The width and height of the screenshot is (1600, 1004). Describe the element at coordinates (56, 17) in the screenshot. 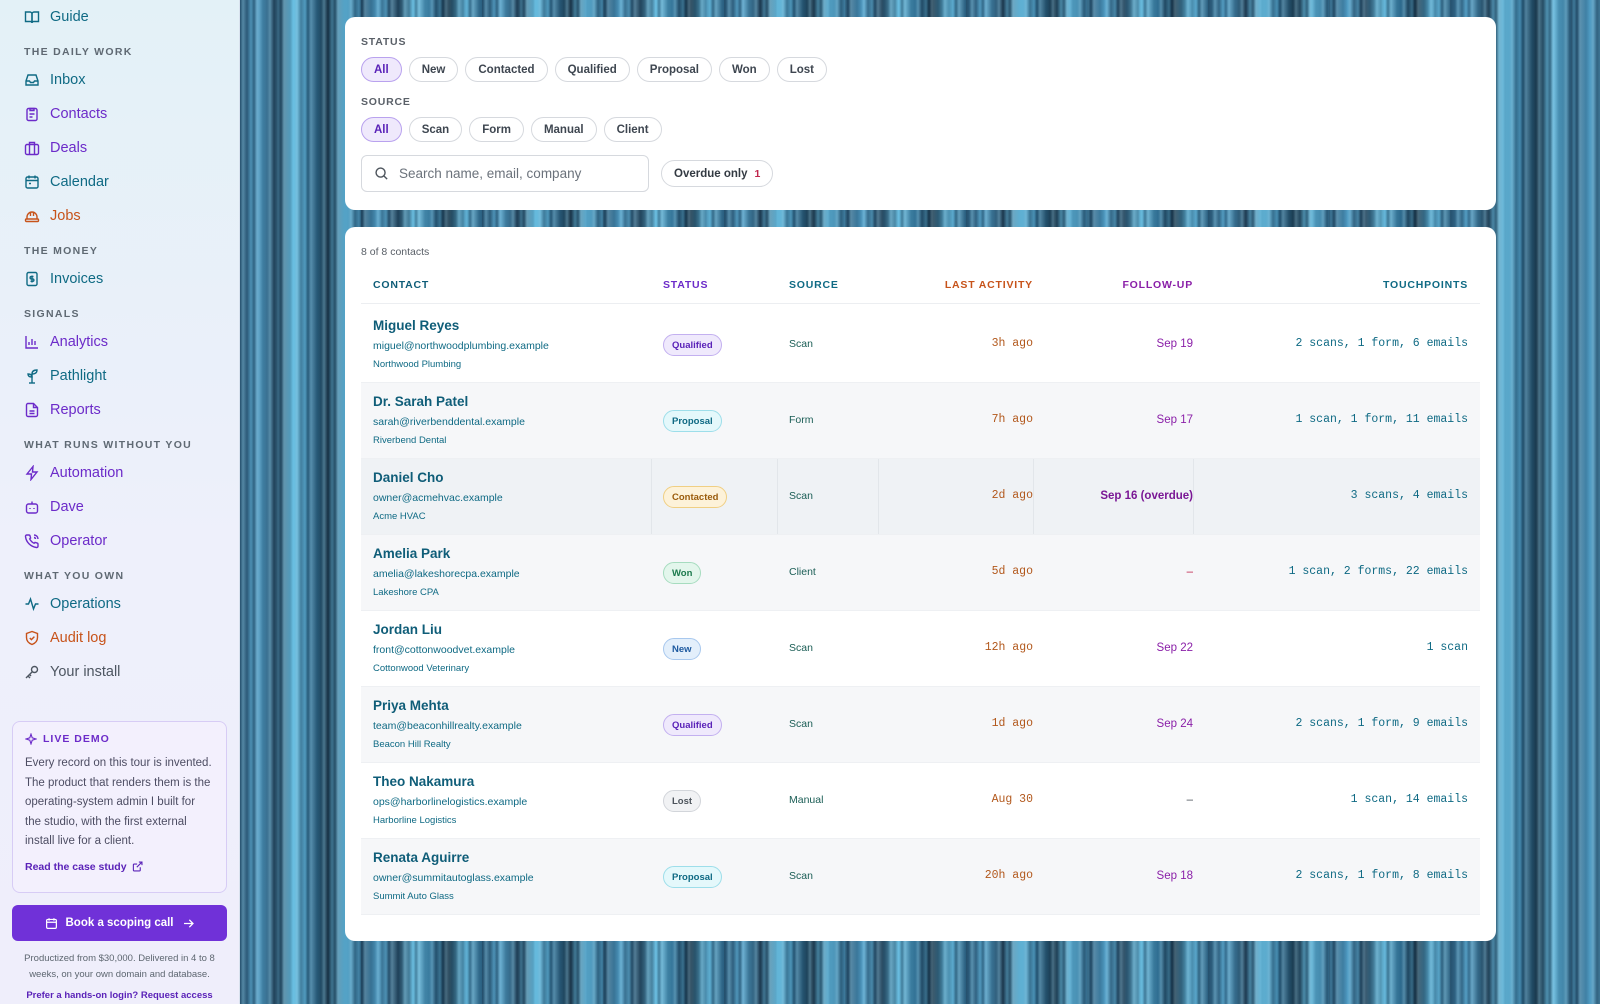

I see `sidebar-item-guide: Guide` at that location.